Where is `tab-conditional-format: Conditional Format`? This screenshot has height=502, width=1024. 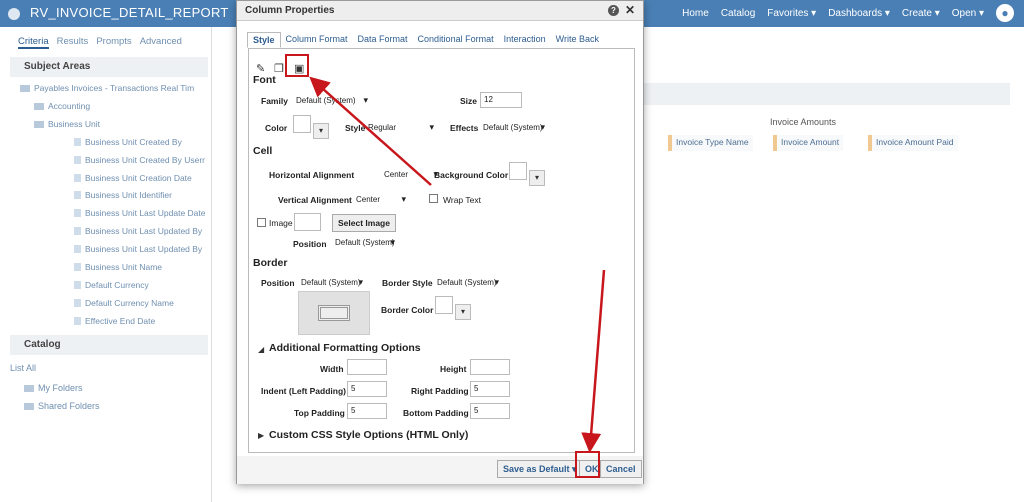 tab-conditional-format: Conditional Format is located at coordinates (456, 40).